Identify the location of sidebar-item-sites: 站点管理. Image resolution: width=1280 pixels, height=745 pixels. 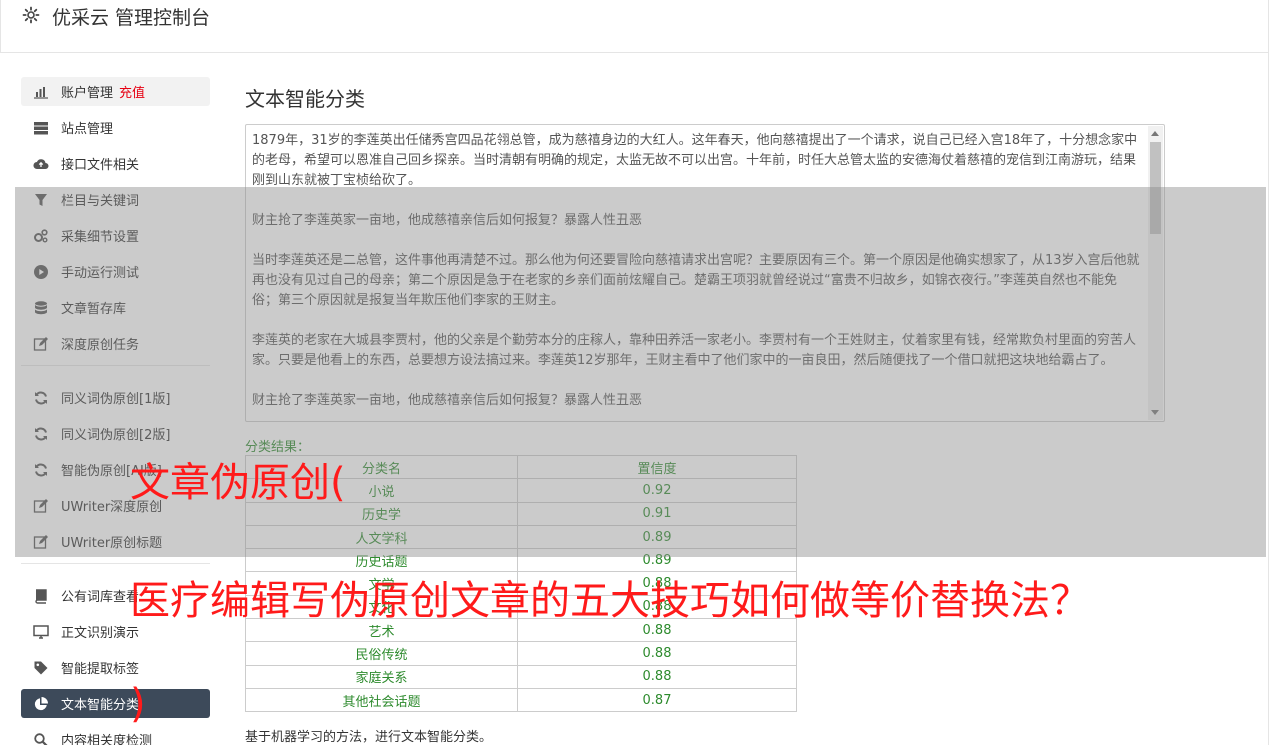
(115, 127).